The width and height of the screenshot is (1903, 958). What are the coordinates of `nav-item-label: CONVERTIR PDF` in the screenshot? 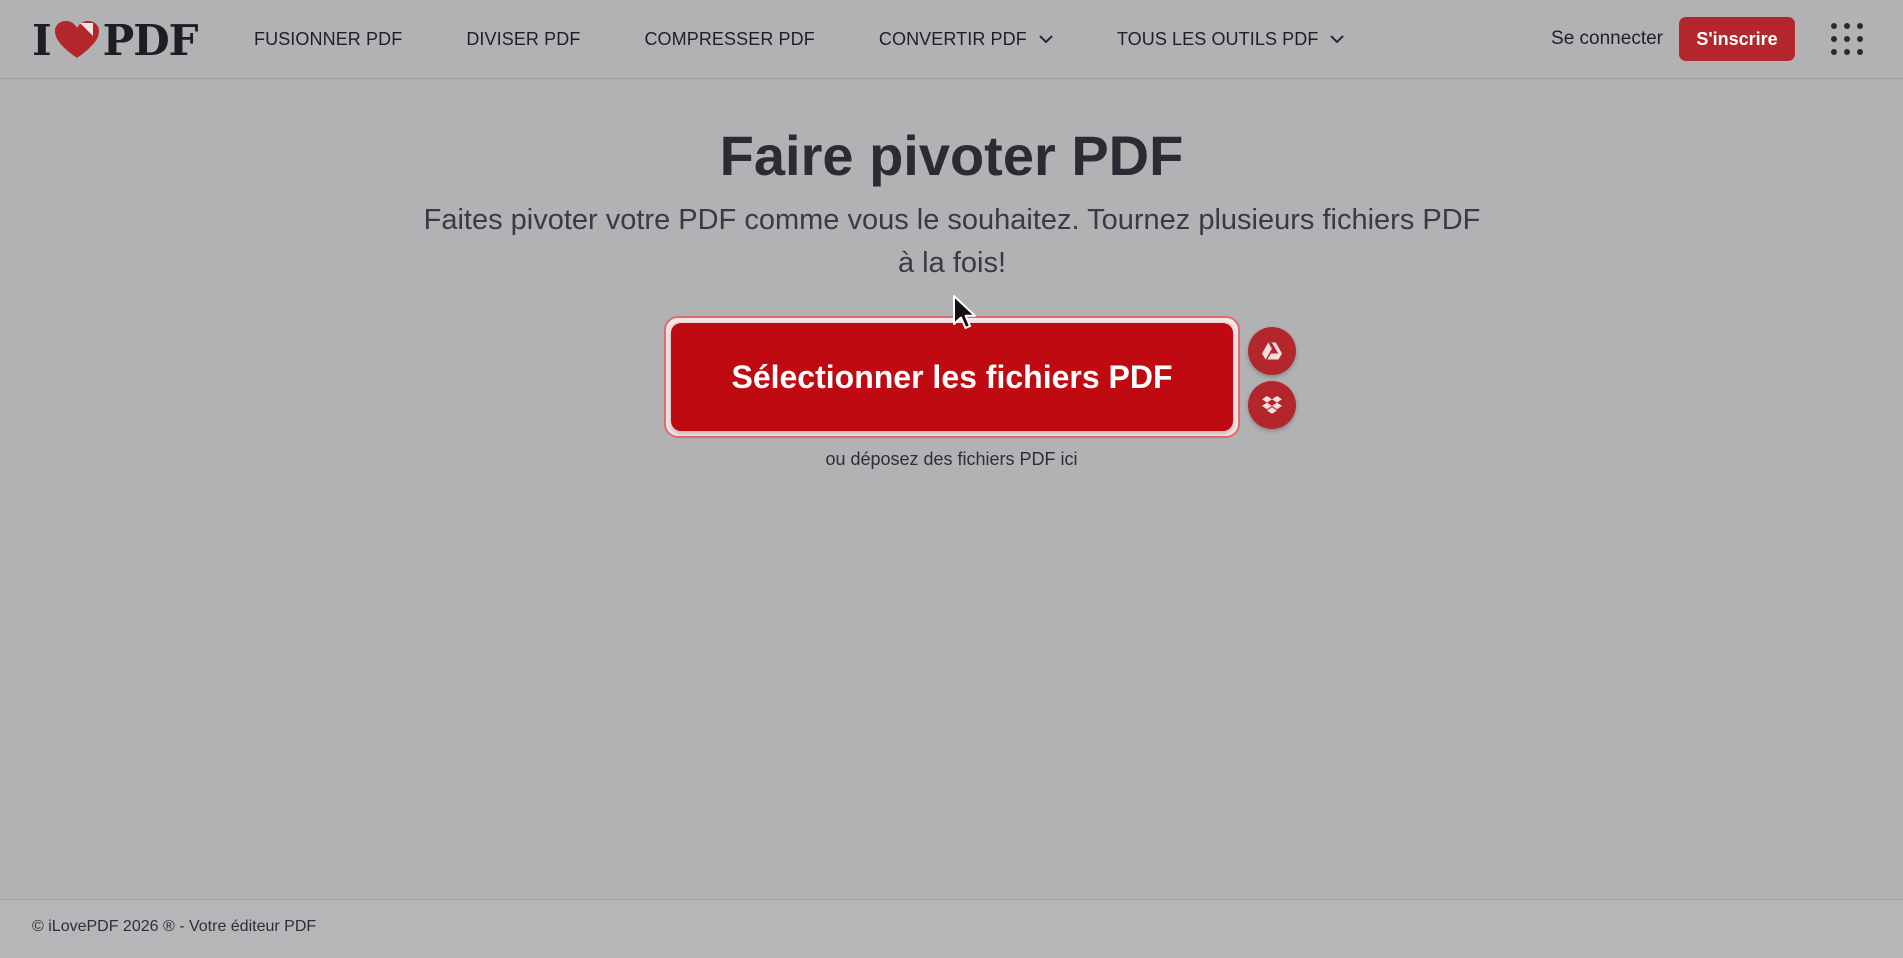 It's located at (952, 38).